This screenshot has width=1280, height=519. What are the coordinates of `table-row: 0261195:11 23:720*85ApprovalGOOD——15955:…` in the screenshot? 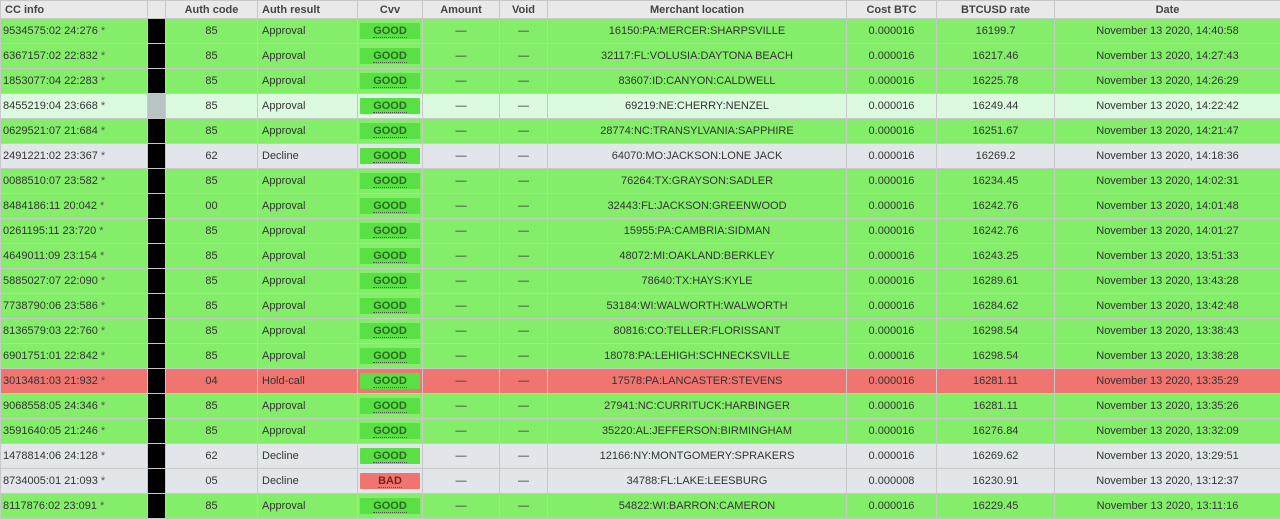 It's located at (640, 231).